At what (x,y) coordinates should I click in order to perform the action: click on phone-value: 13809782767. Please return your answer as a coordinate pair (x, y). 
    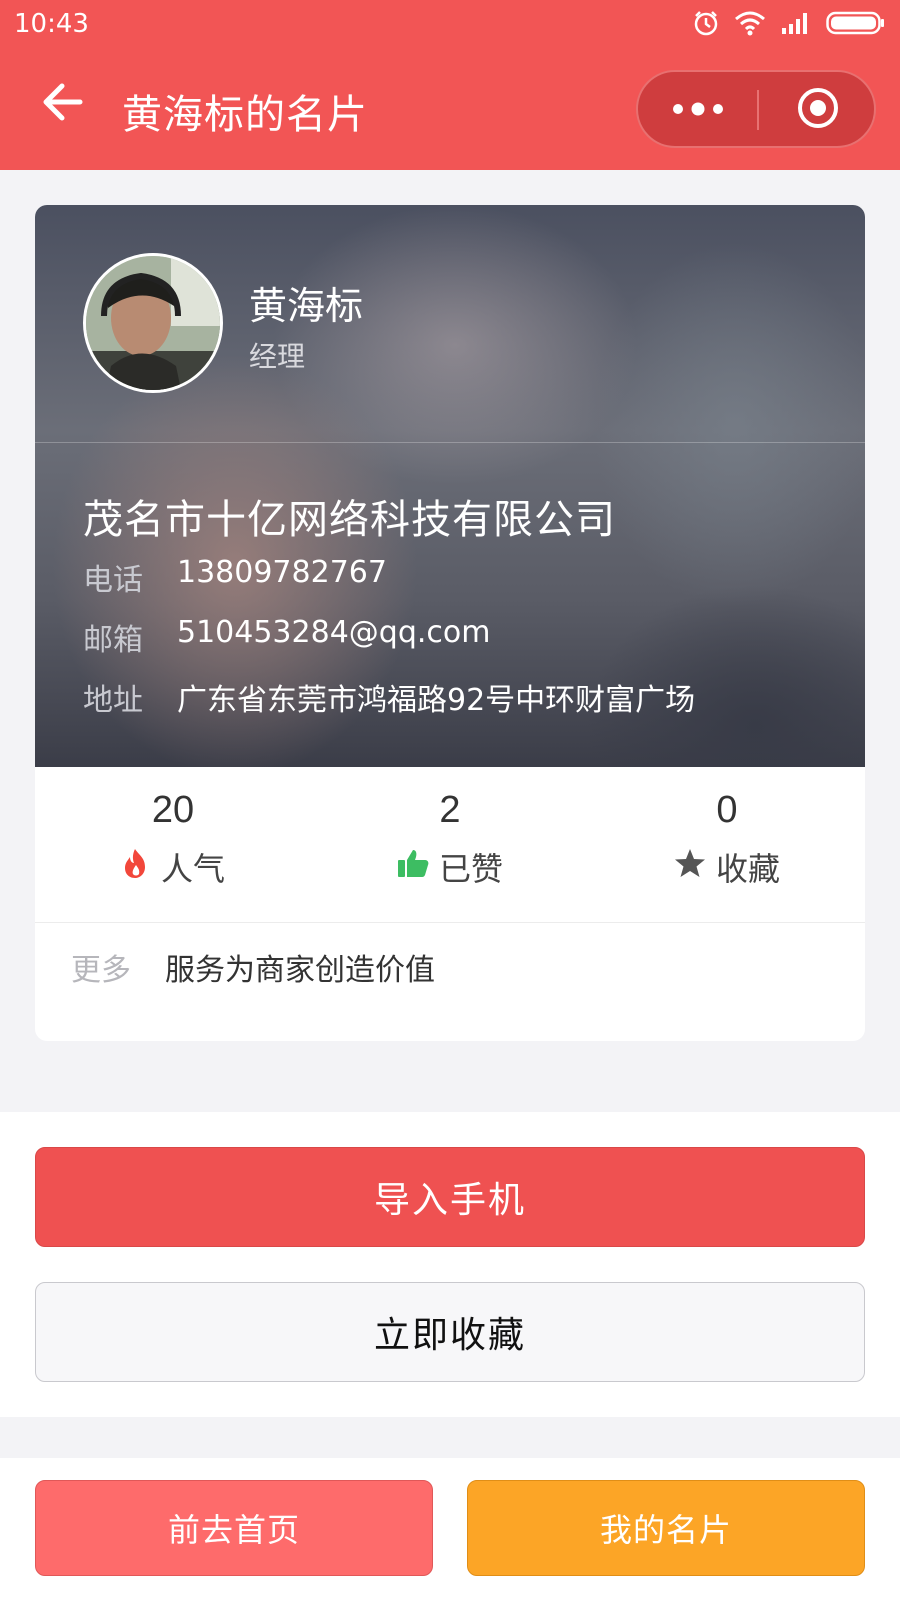
    Looking at the image, I should click on (282, 577).